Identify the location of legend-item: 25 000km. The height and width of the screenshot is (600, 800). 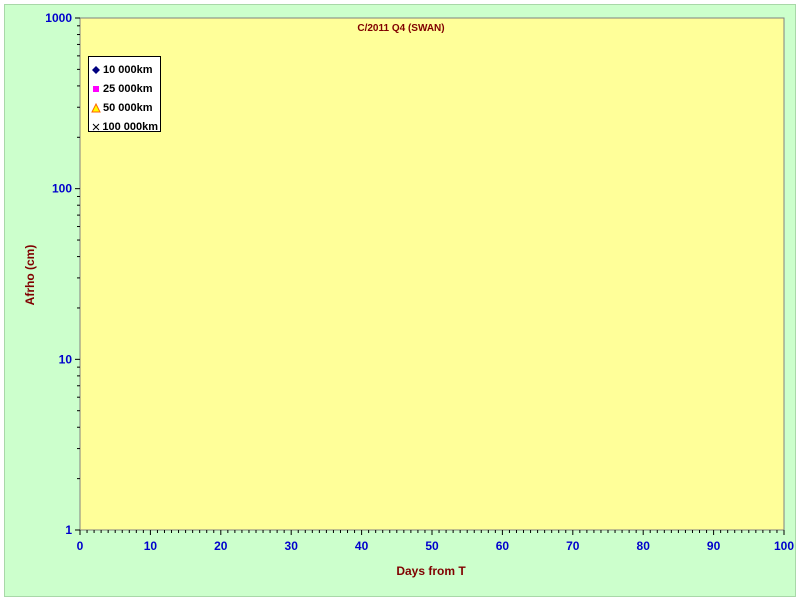
(124, 88).